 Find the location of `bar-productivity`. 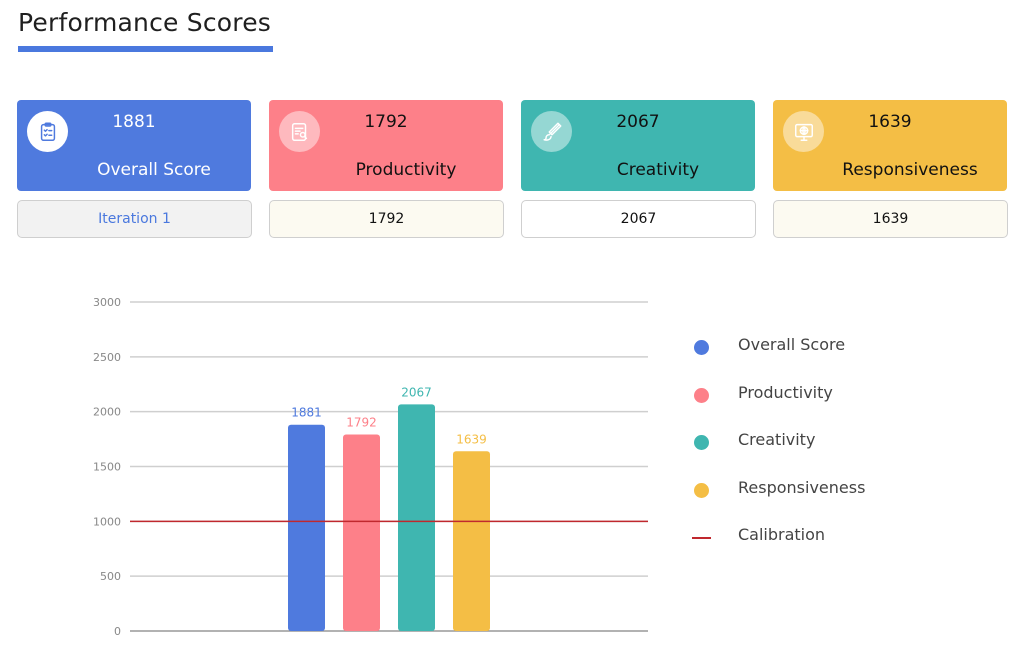

bar-productivity is located at coordinates (361, 532).